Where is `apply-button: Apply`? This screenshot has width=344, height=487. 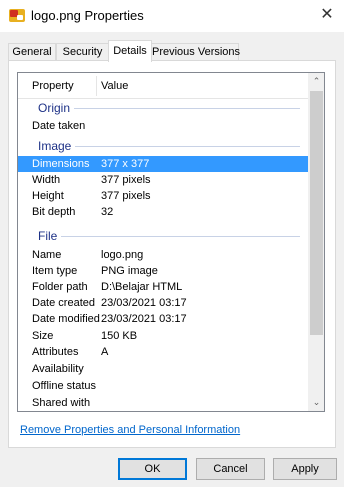
apply-button: Apply is located at coordinates (305, 469).